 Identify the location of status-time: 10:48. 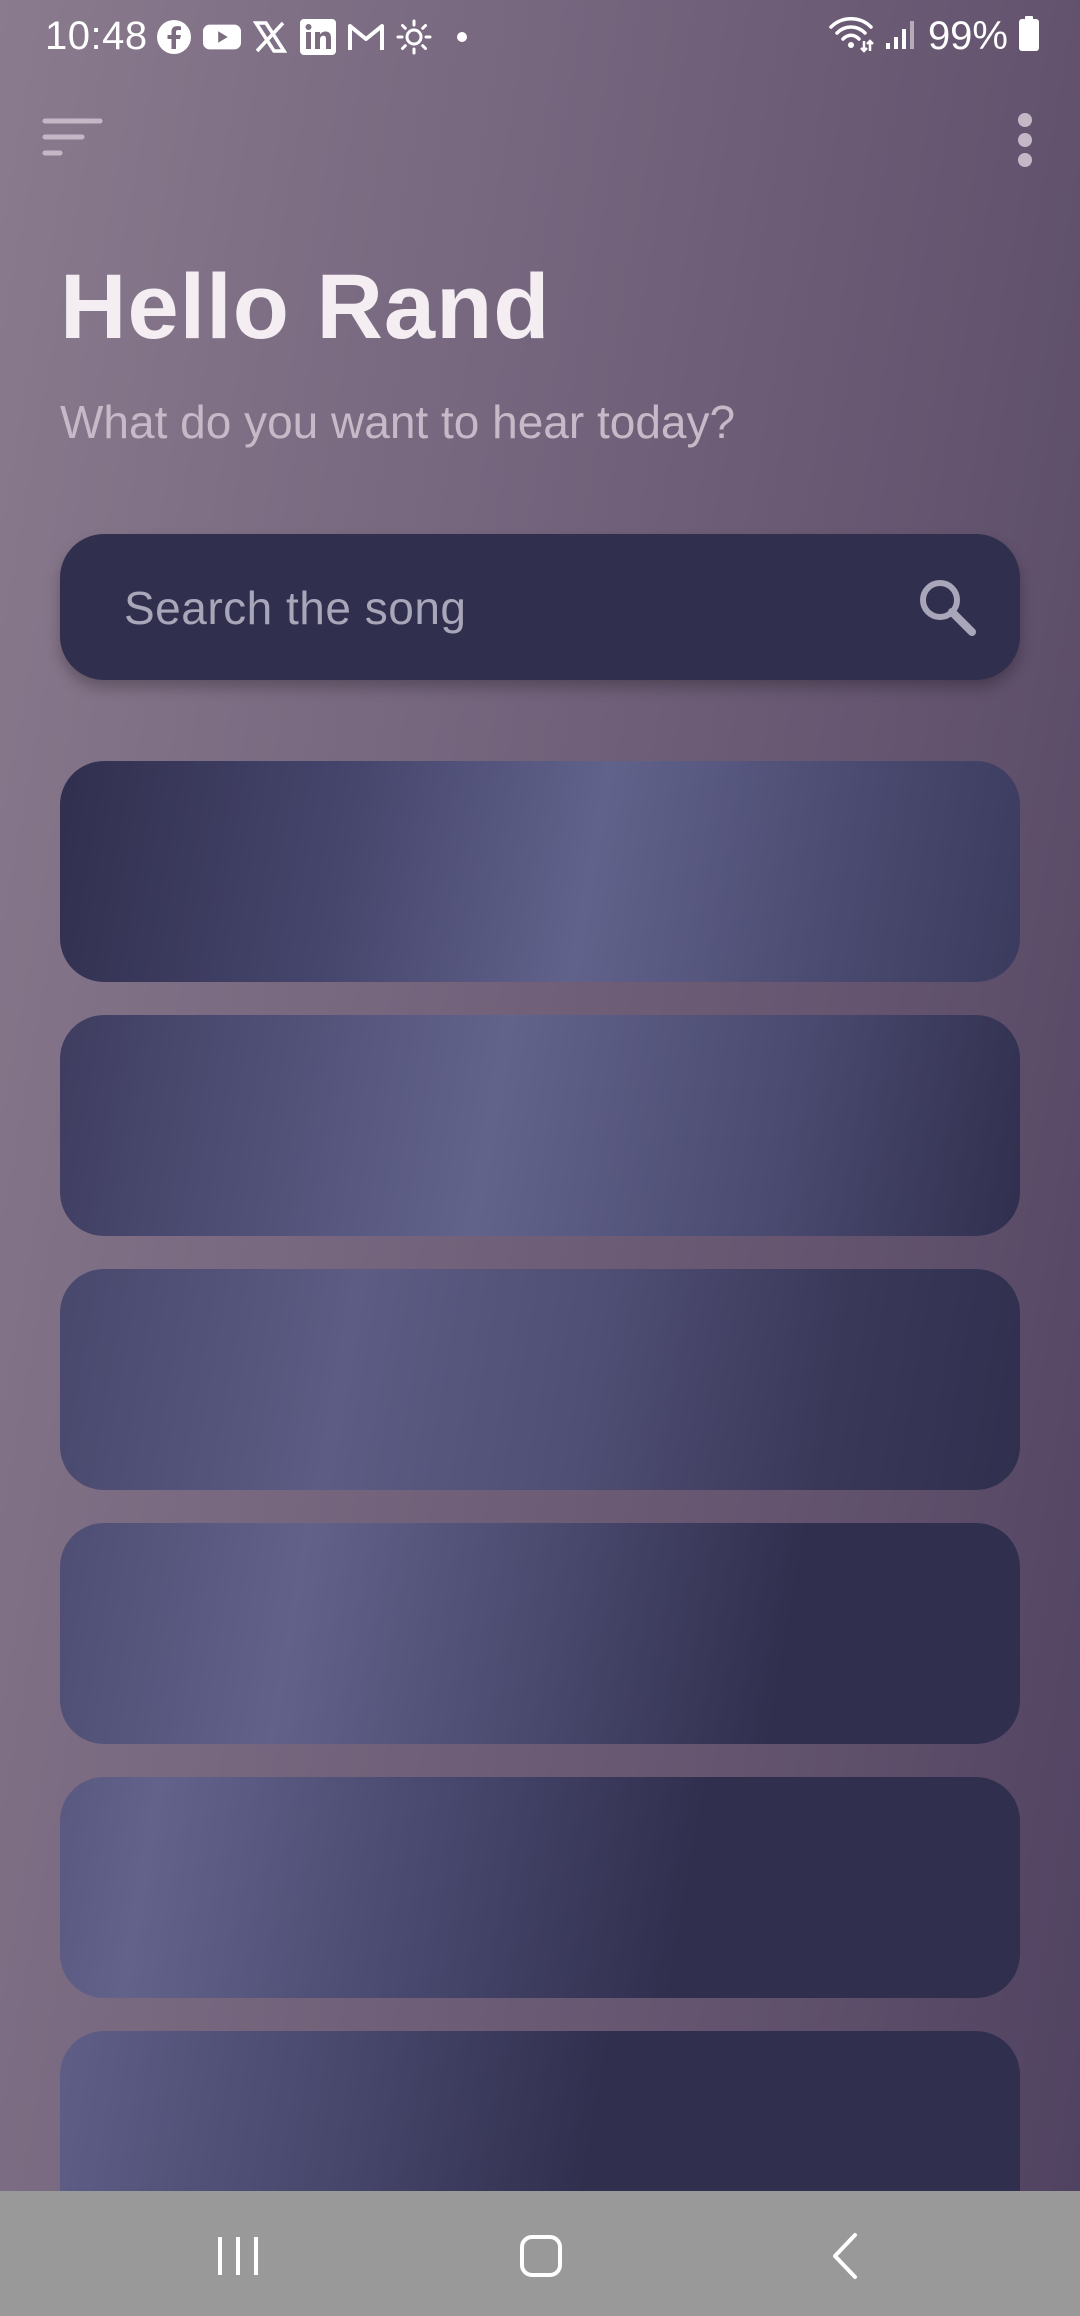
(96, 36).